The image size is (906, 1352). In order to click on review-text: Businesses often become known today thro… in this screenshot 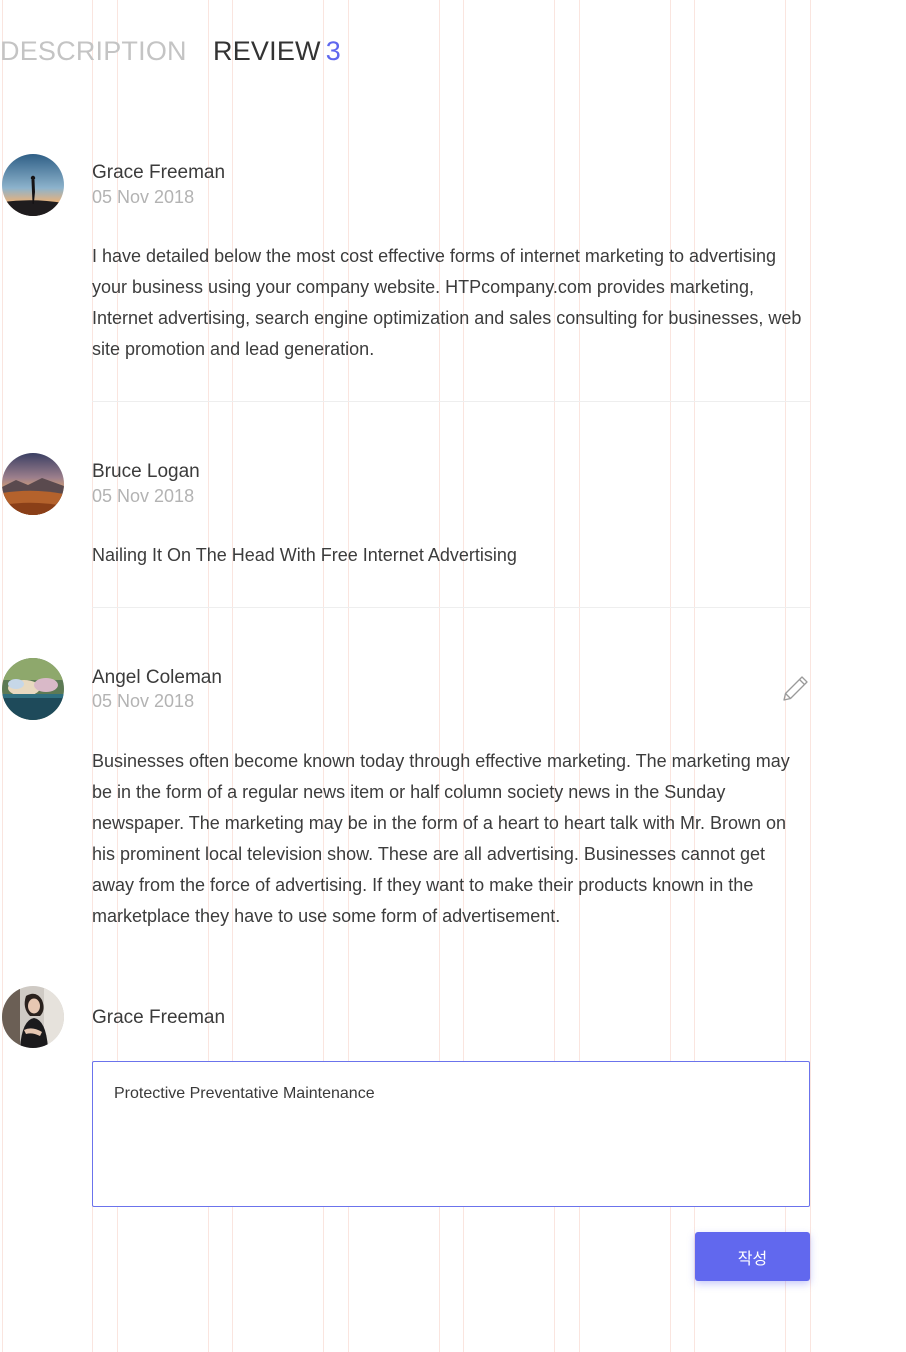, I will do `click(441, 838)`.